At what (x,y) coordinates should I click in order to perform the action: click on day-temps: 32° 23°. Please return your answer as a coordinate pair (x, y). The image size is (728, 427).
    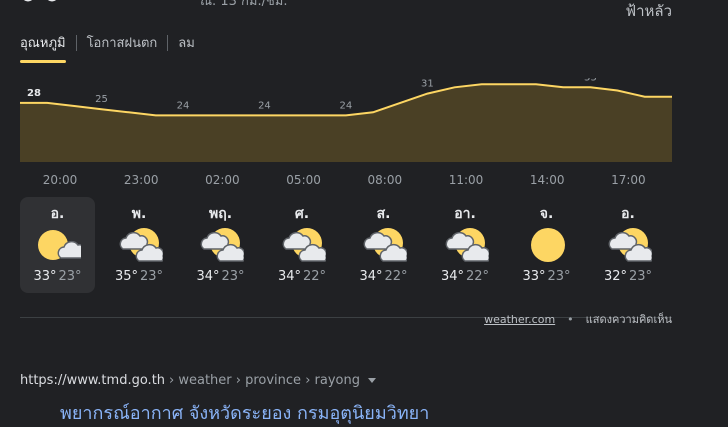
    Looking at the image, I should click on (628, 276).